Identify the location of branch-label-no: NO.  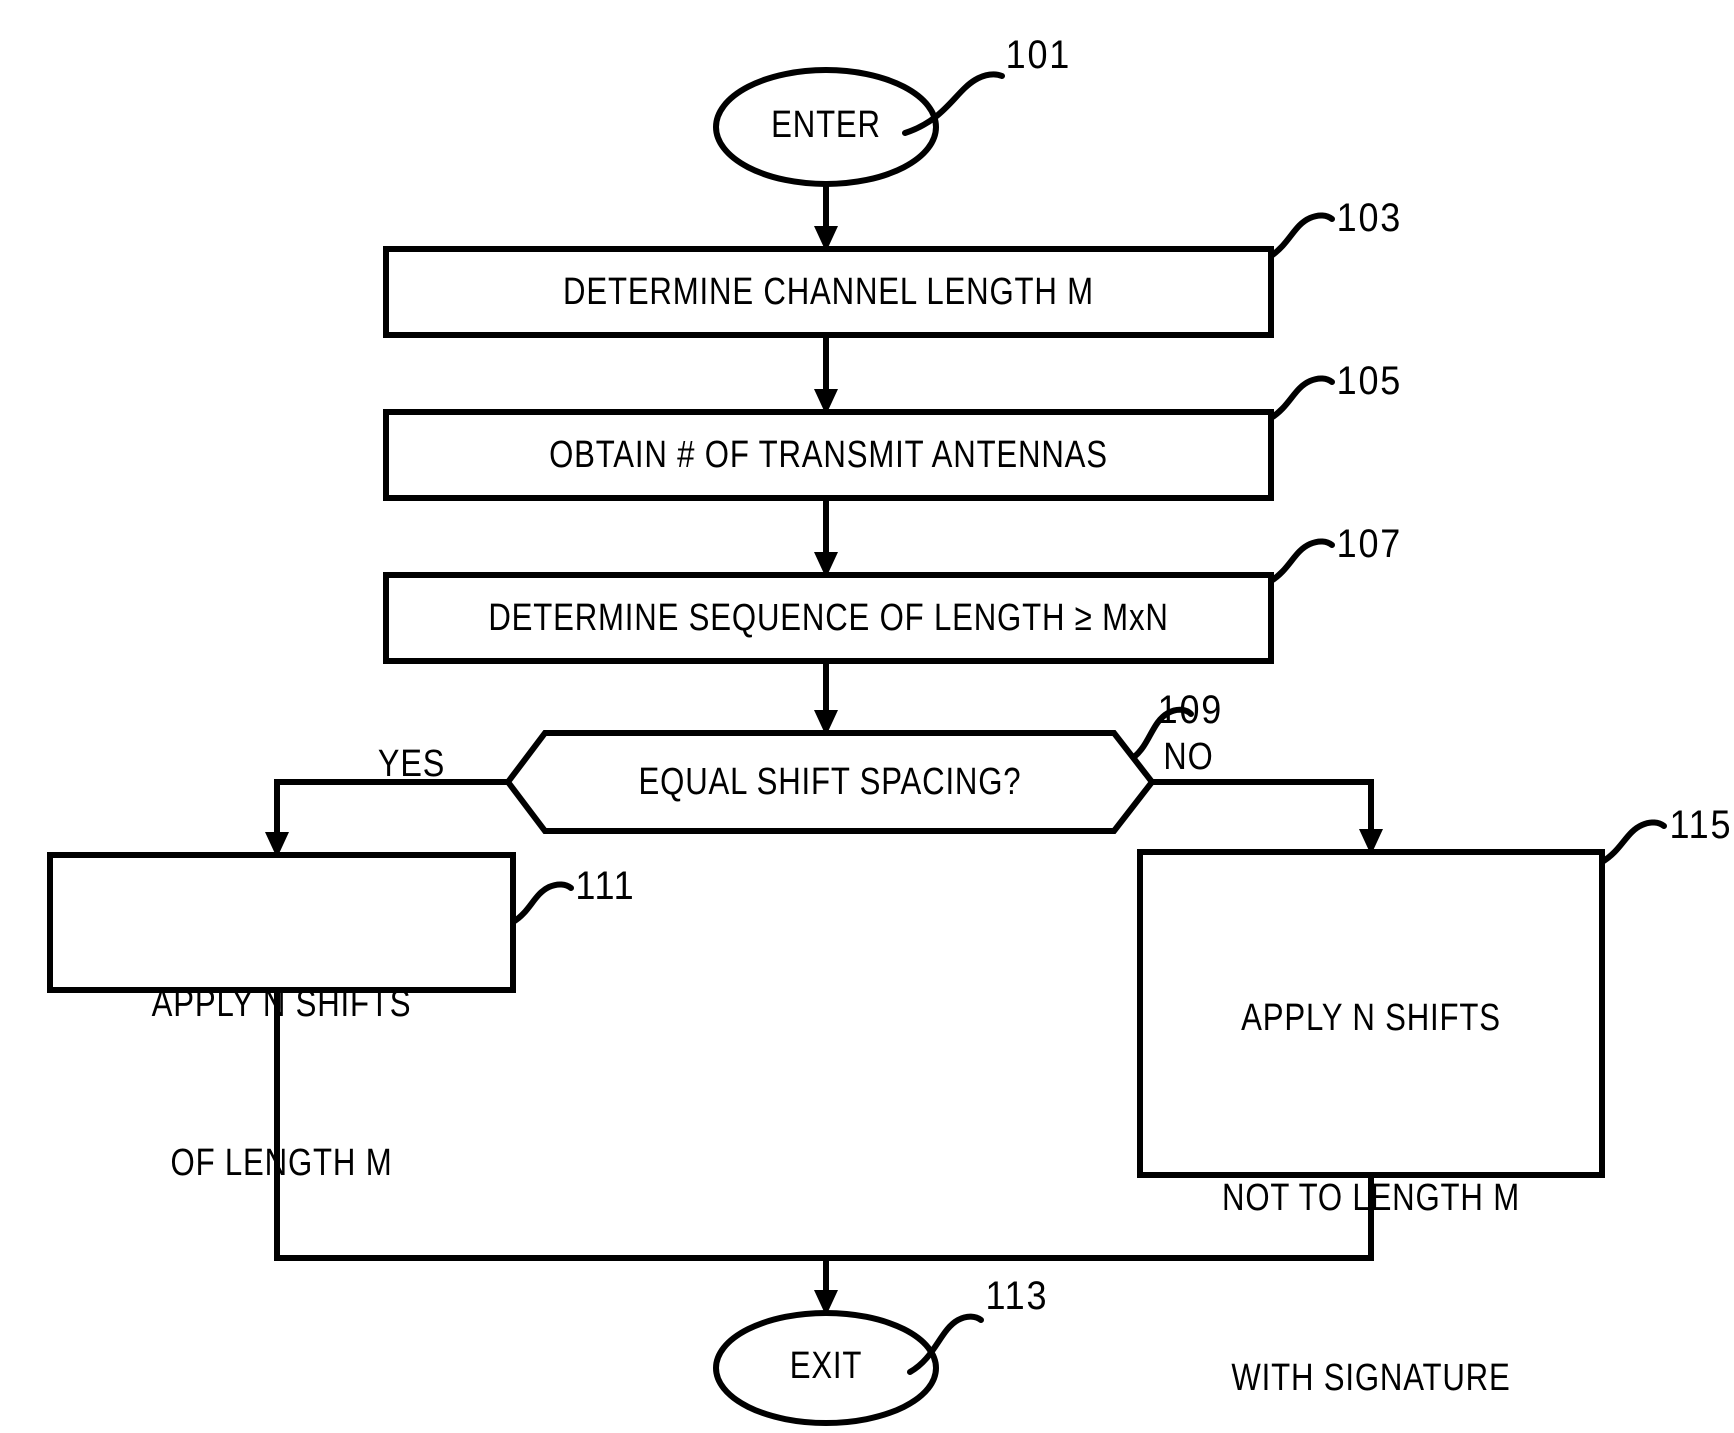
(1188, 757).